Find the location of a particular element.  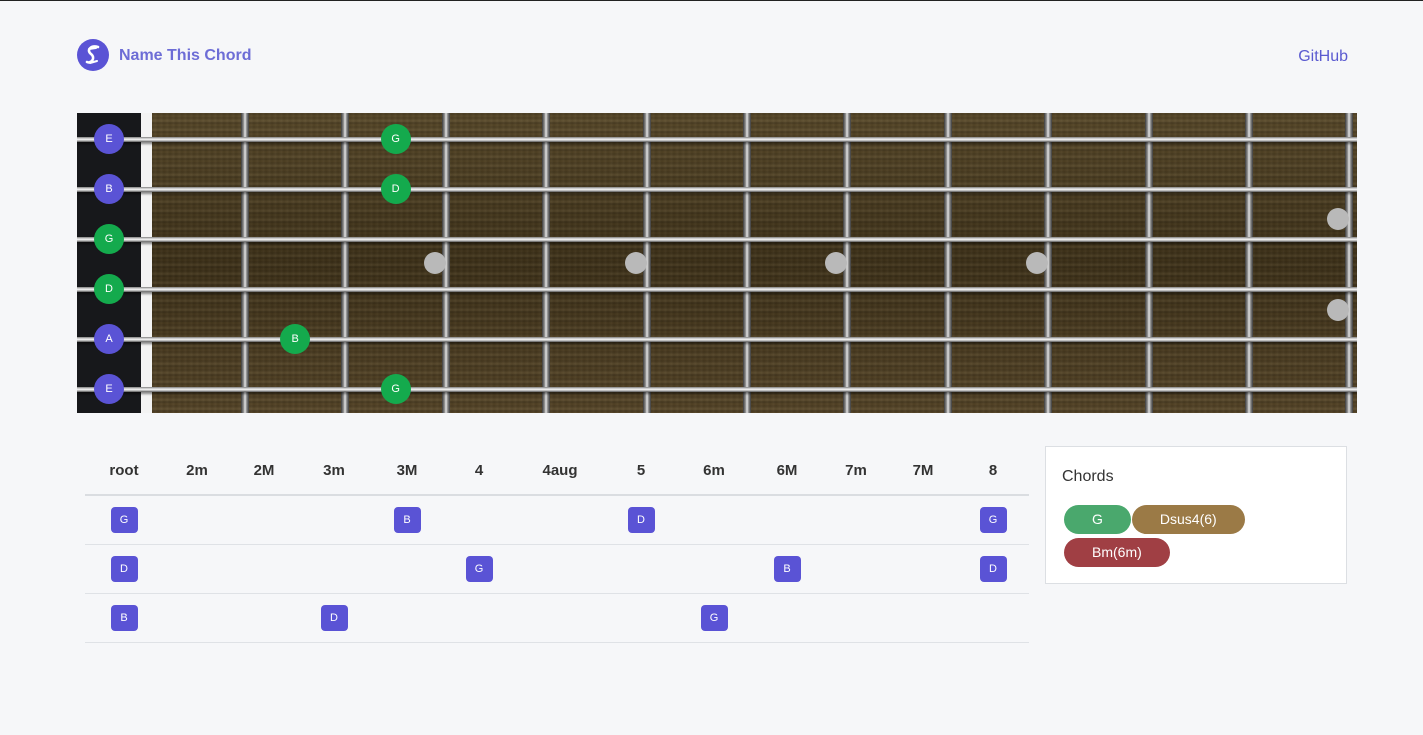

interval-header: 7m is located at coordinates (856, 471).